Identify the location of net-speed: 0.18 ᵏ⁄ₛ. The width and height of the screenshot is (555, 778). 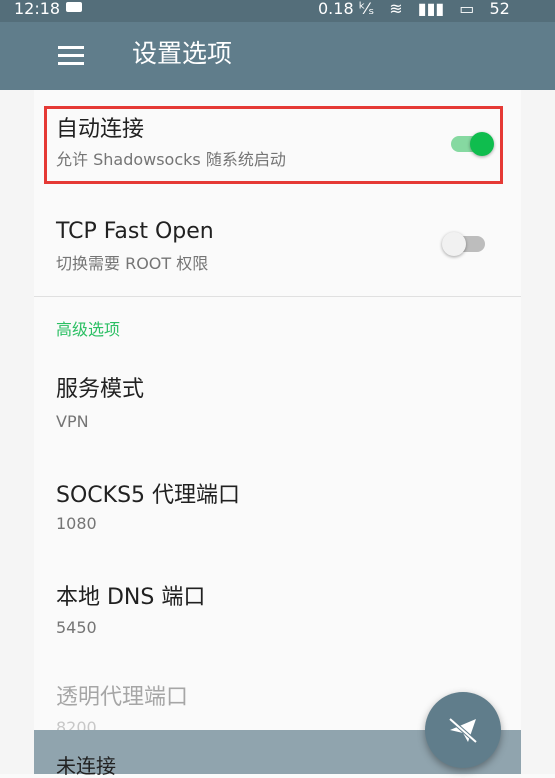
(346, 9).